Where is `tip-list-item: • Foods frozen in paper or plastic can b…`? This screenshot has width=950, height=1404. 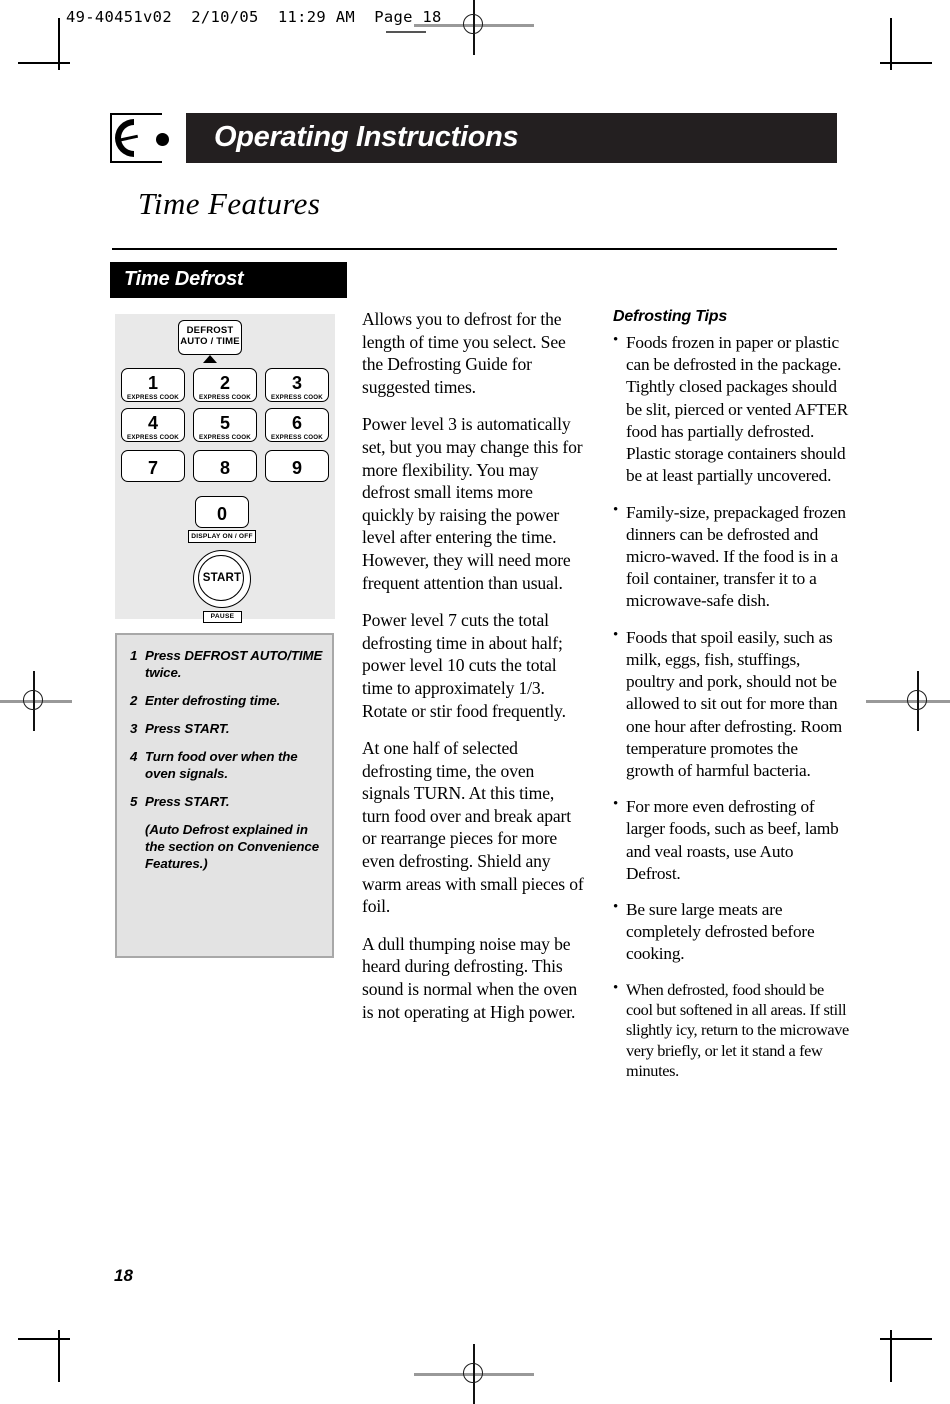 tip-list-item: • Foods frozen in paper or plastic can b… is located at coordinates (731, 410).